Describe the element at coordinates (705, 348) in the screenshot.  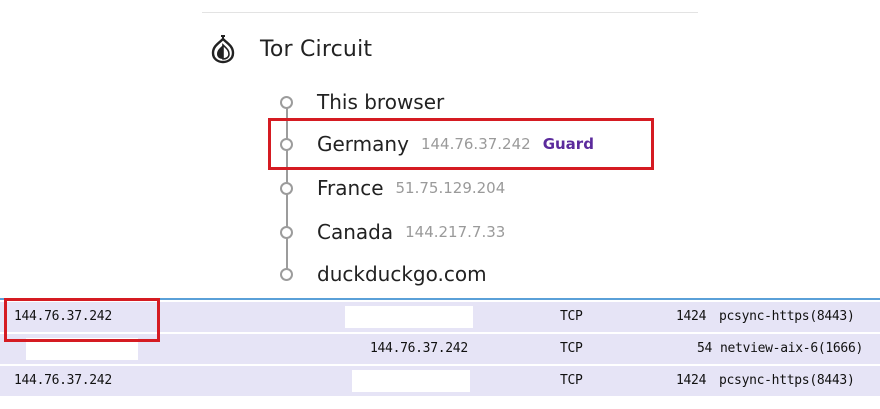
I see `packet-length: 54` at that location.